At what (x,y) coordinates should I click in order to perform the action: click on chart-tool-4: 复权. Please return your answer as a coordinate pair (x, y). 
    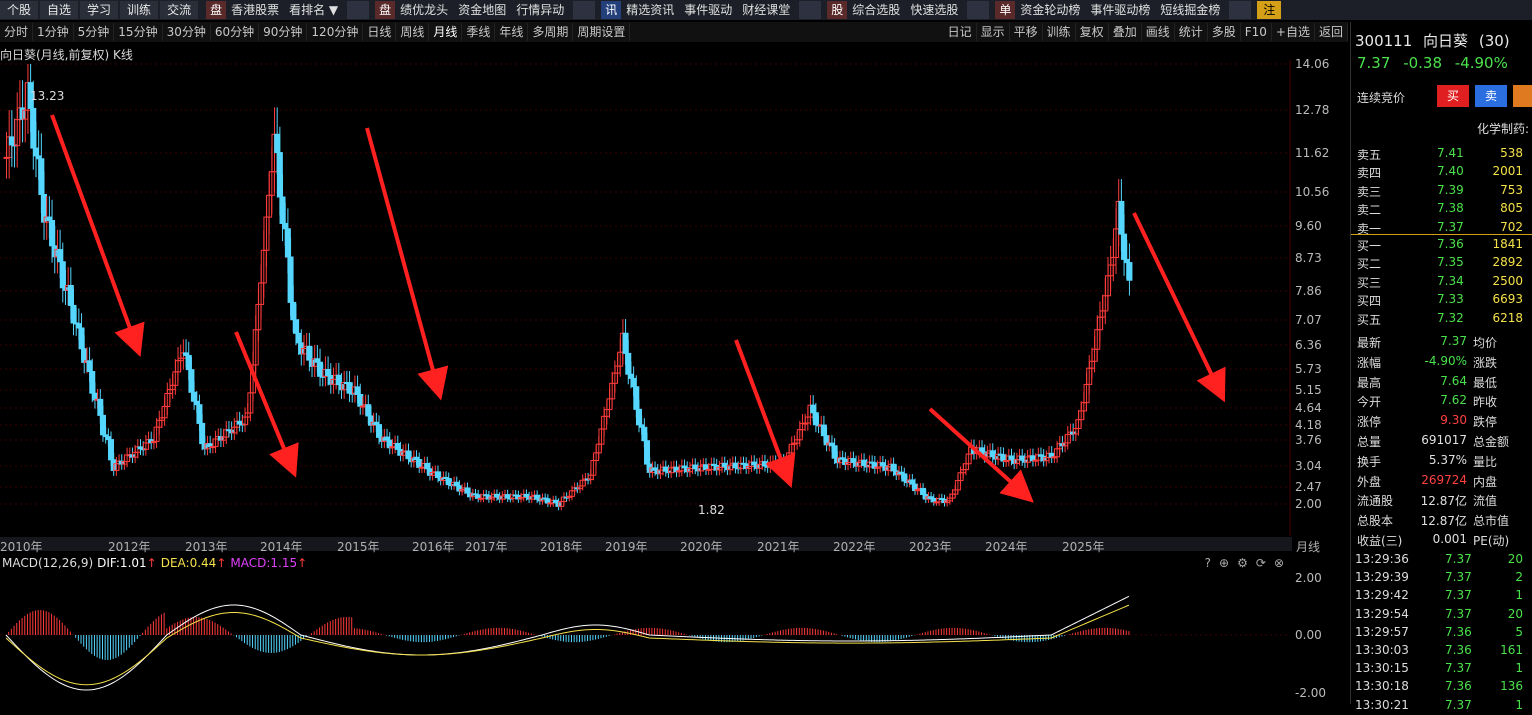
    Looking at the image, I should click on (1092, 32).